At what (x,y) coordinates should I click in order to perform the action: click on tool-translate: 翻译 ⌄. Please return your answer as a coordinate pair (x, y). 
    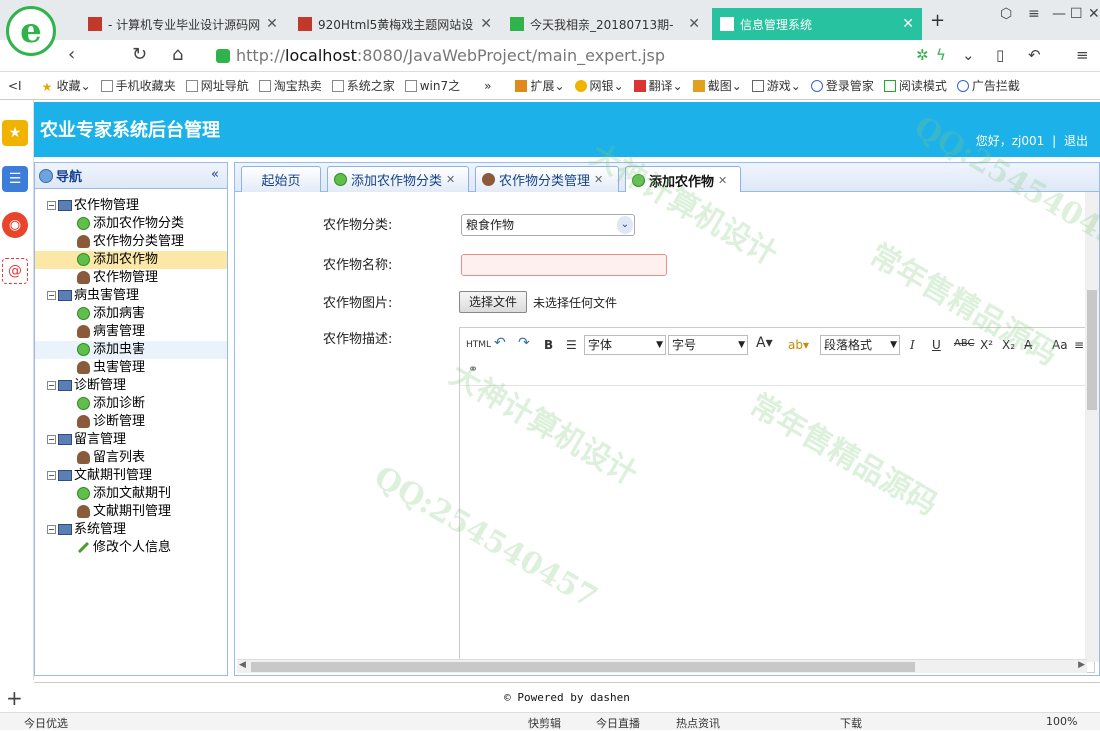
    Looking at the image, I should click on (658, 85).